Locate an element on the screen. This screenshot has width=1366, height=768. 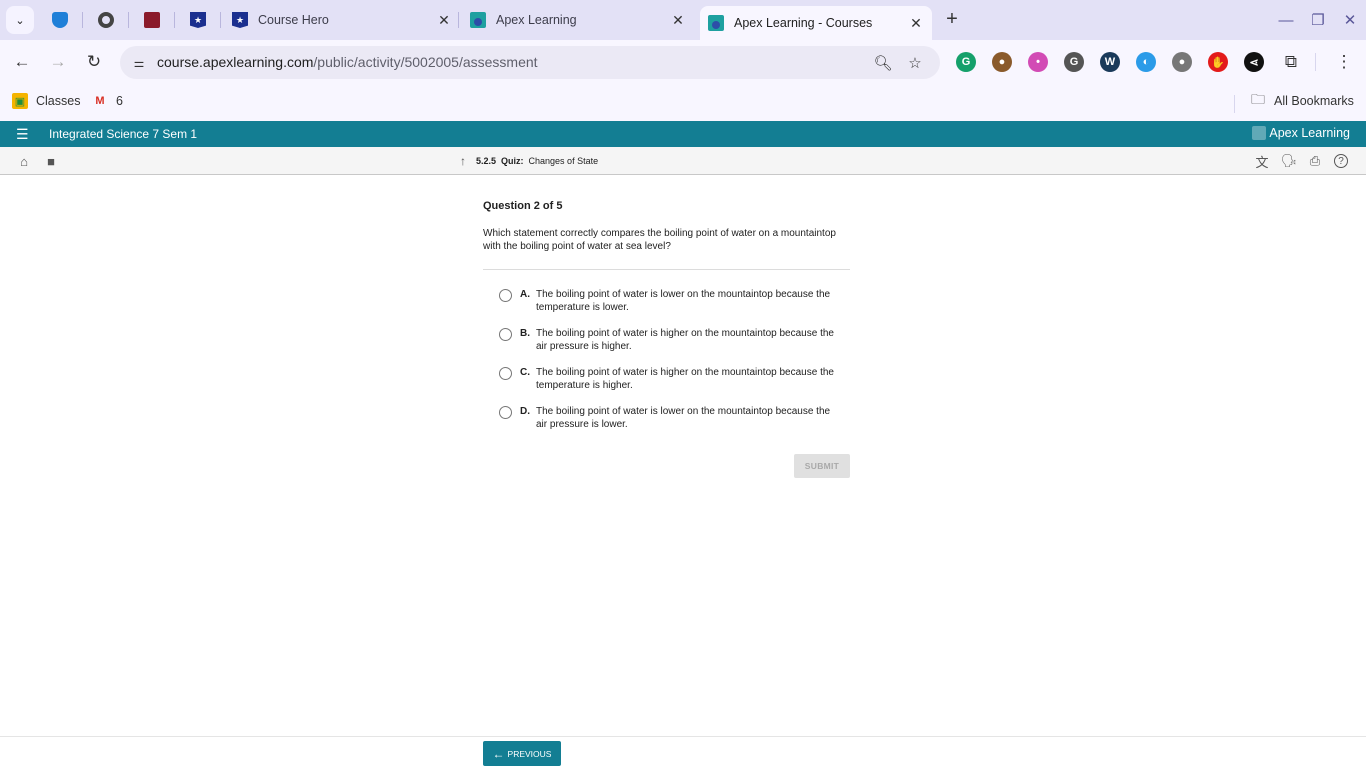
tab-title: Course Hero is located at coordinates (293, 20).